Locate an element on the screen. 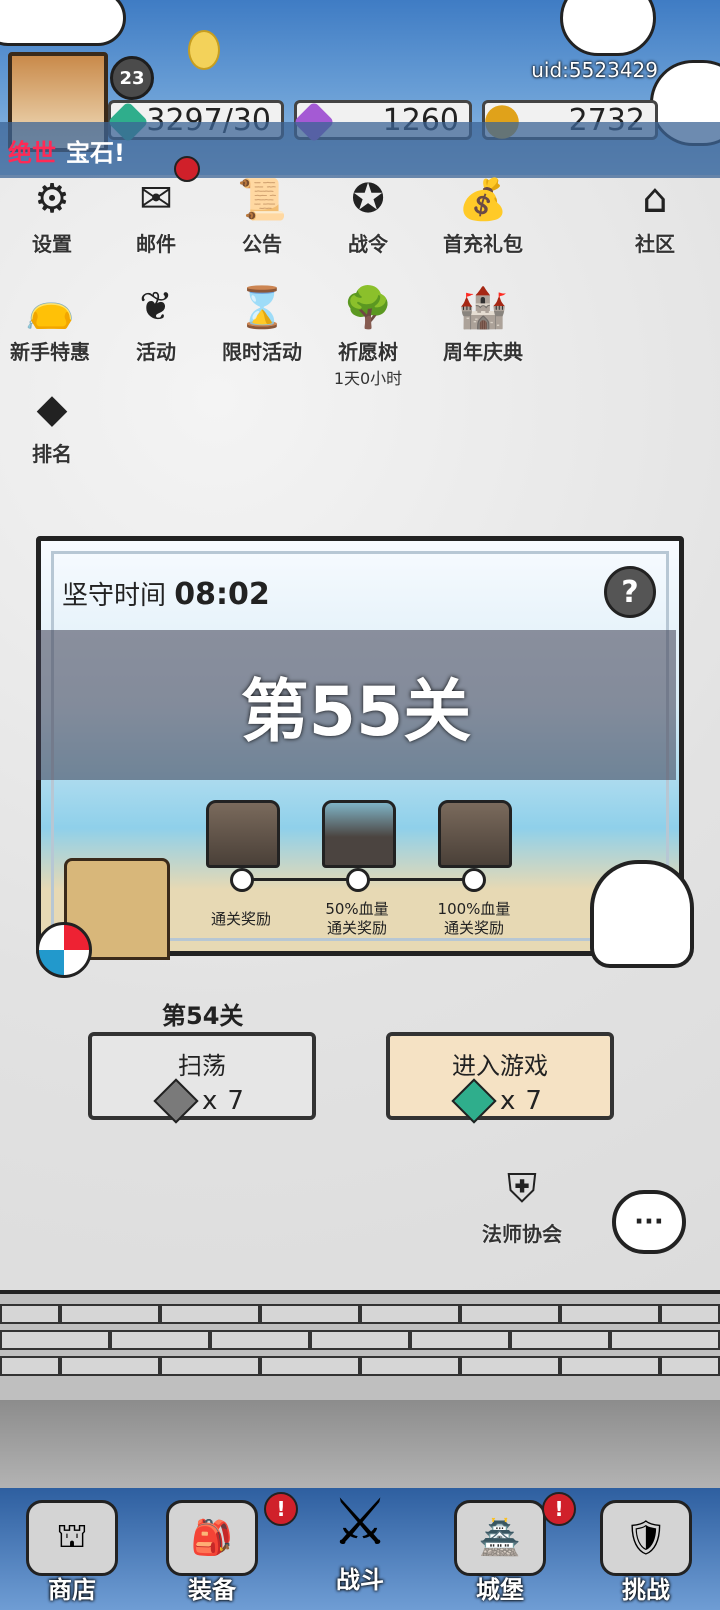 The width and height of the screenshot is (720, 1610). menu-label: 设置 is located at coordinates (52, 244).